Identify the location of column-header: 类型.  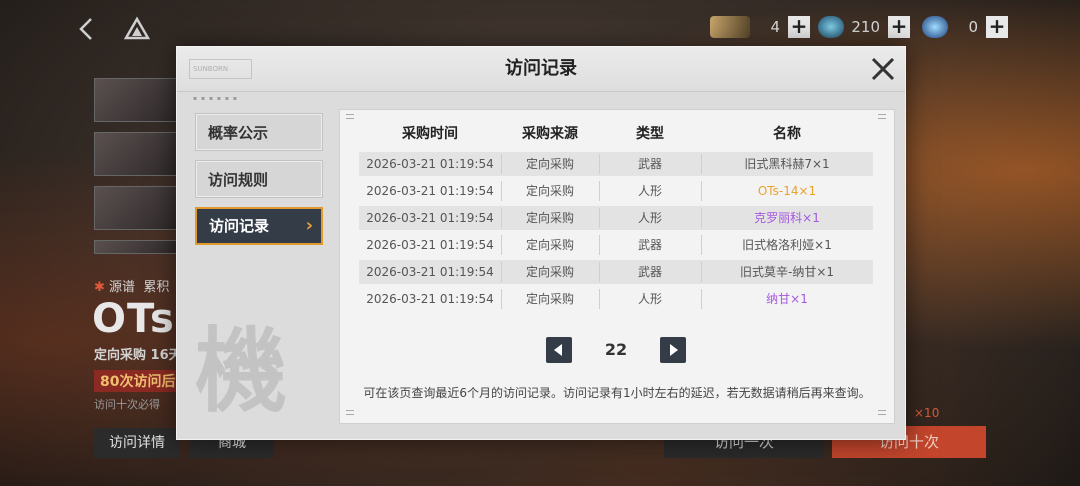
(650, 134).